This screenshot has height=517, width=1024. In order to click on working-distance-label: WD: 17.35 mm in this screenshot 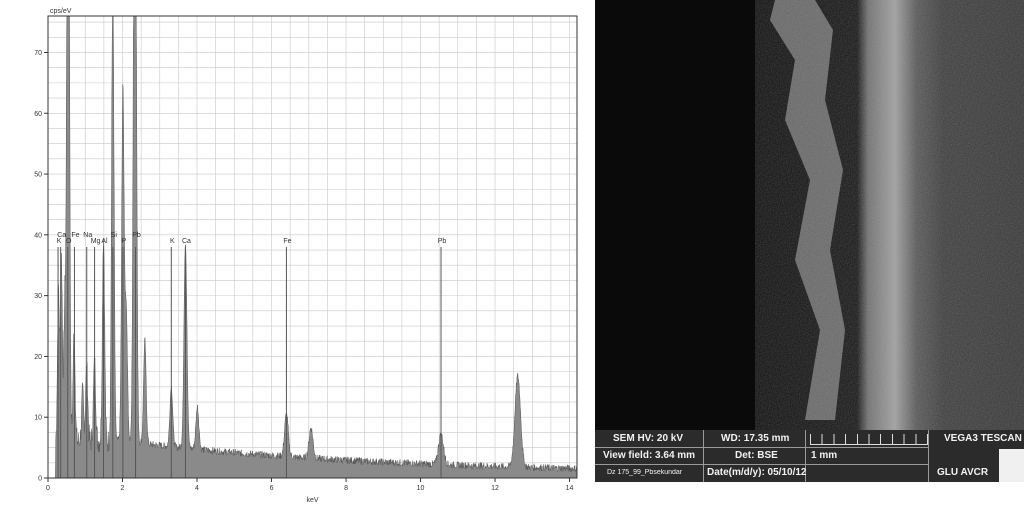, I will do `click(755, 438)`.